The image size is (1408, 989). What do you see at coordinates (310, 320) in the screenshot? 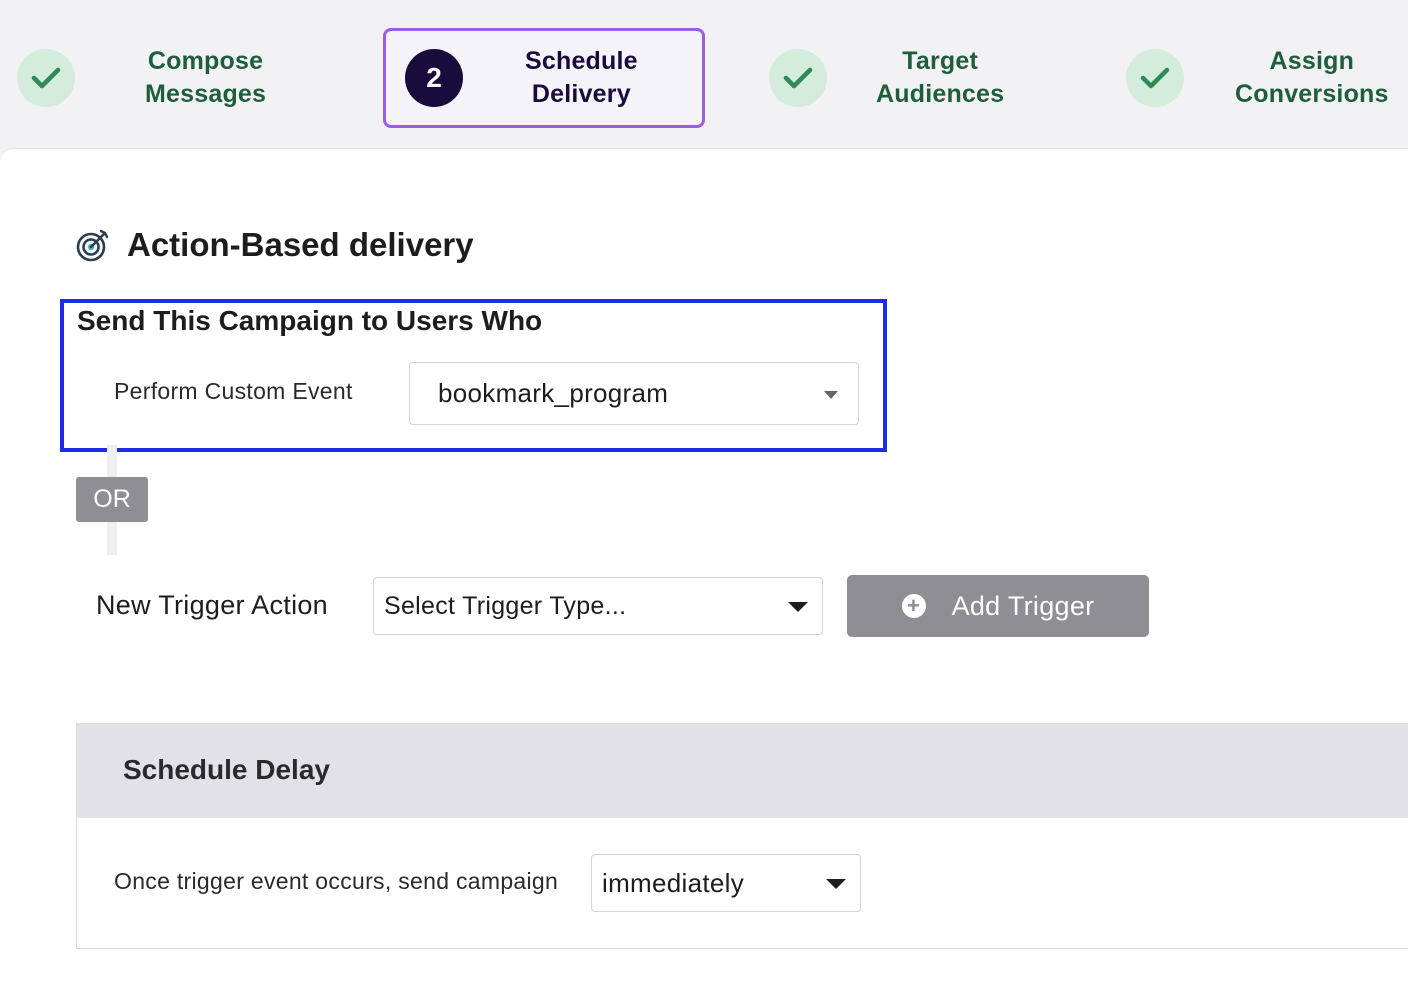
I see `trigger-heading: Send This Campaign to Users Who` at bounding box center [310, 320].